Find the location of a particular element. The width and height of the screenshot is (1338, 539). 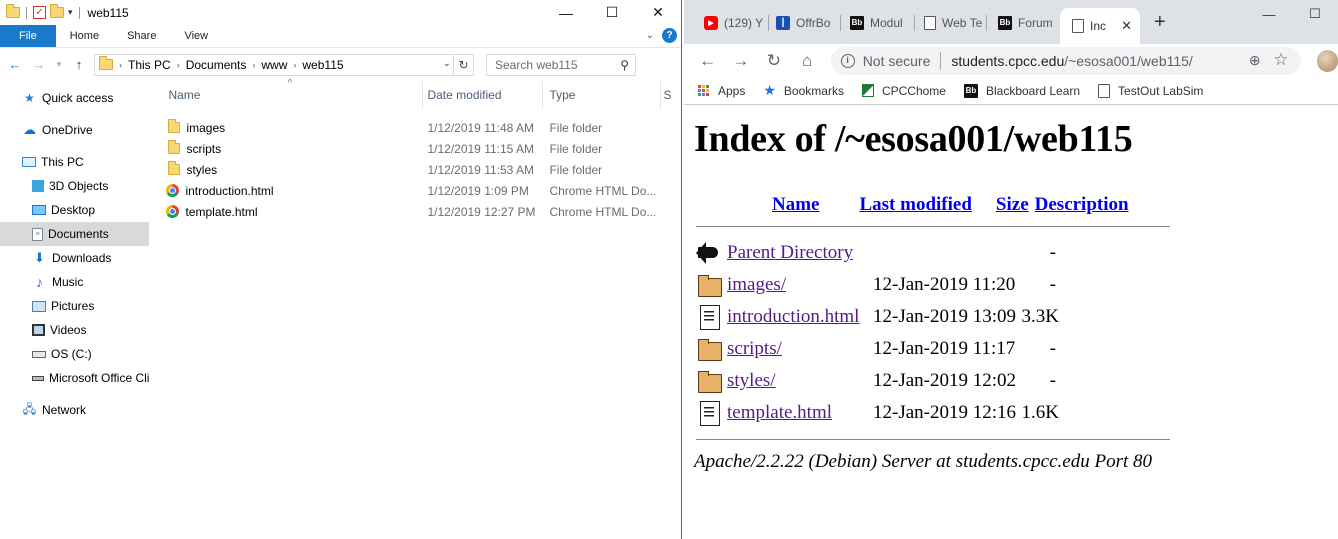

recent-locations-icon: ▾ is located at coordinates (59, 64).